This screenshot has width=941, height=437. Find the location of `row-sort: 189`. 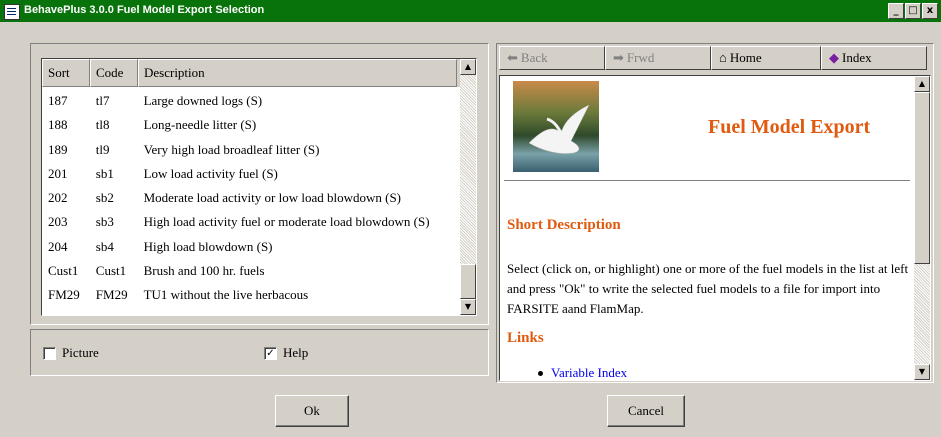

row-sort: 189 is located at coordinates (58, 149).